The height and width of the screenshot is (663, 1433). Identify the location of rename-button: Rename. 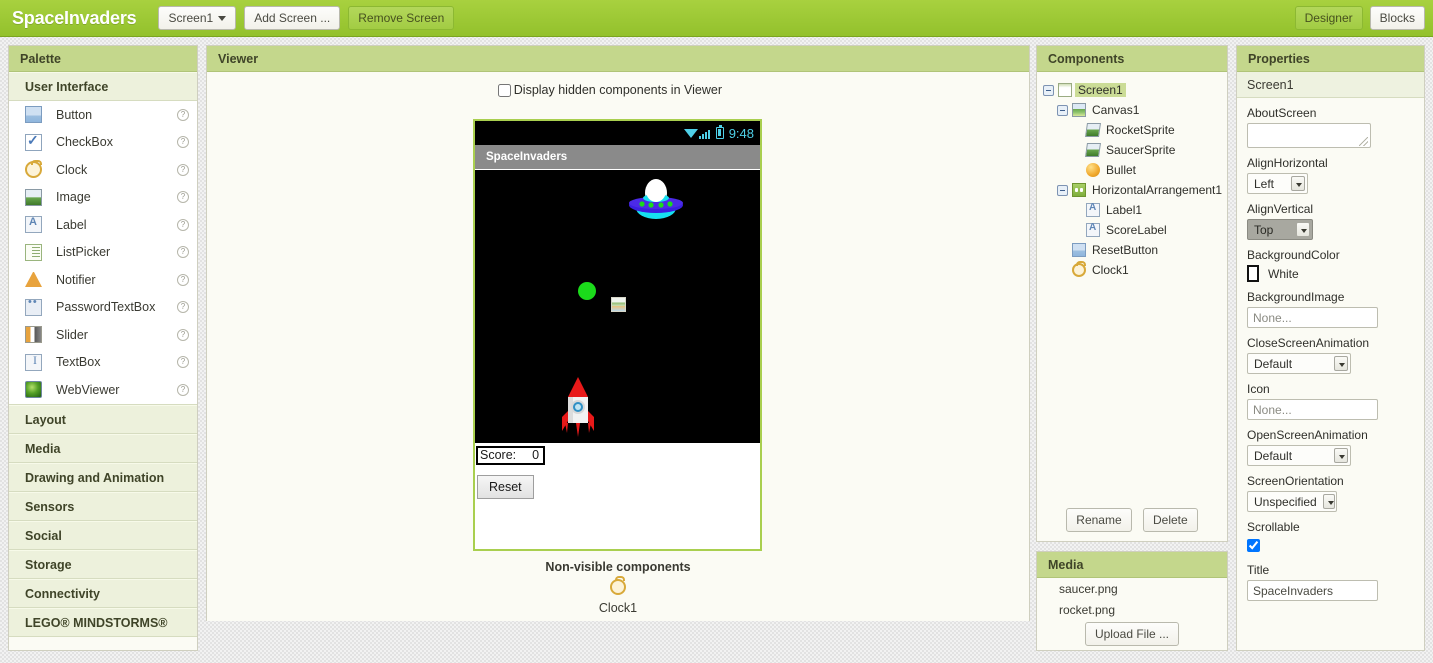
(1099, 520).